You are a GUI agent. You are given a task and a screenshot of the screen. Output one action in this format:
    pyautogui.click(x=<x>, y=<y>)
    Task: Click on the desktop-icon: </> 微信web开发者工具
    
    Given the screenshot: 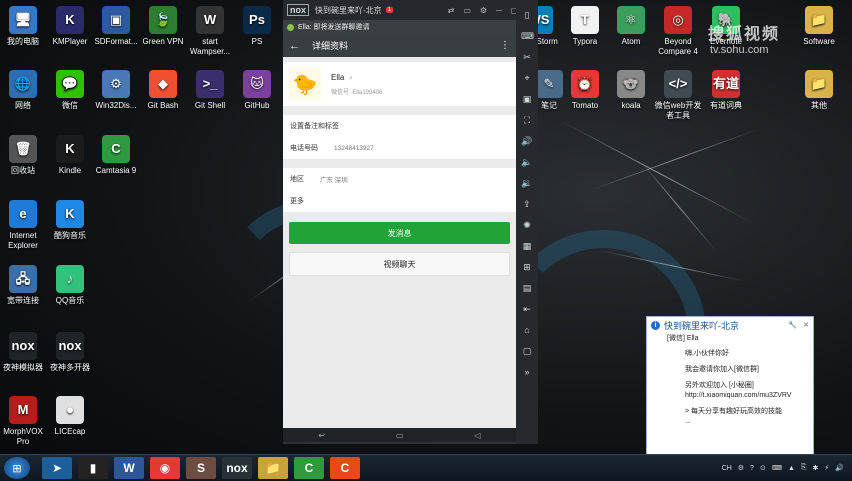 What is the action you would take?
    pyautogui.click(x=678, y=95)
    